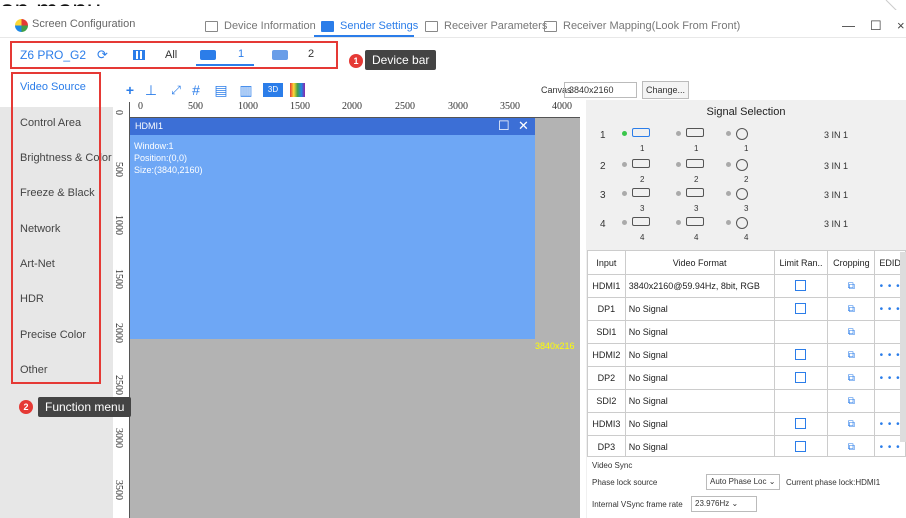 This screenshot has height=518, width=906. What do you see at coordinates (161, 158) in the screenshot?
I see `window-position: Position:(0,0)` at bounding box center [161, 158].